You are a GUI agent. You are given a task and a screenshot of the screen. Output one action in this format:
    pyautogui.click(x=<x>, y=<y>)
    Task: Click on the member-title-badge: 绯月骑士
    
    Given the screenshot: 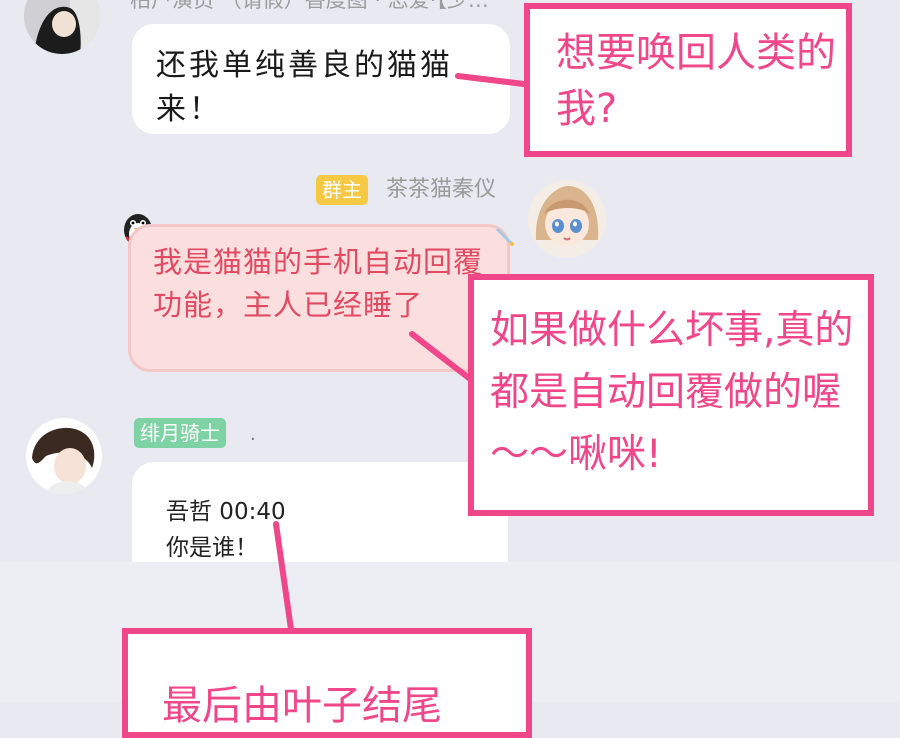 What is the action you would take?
    pyautogui.click(x=180, y=433)
    